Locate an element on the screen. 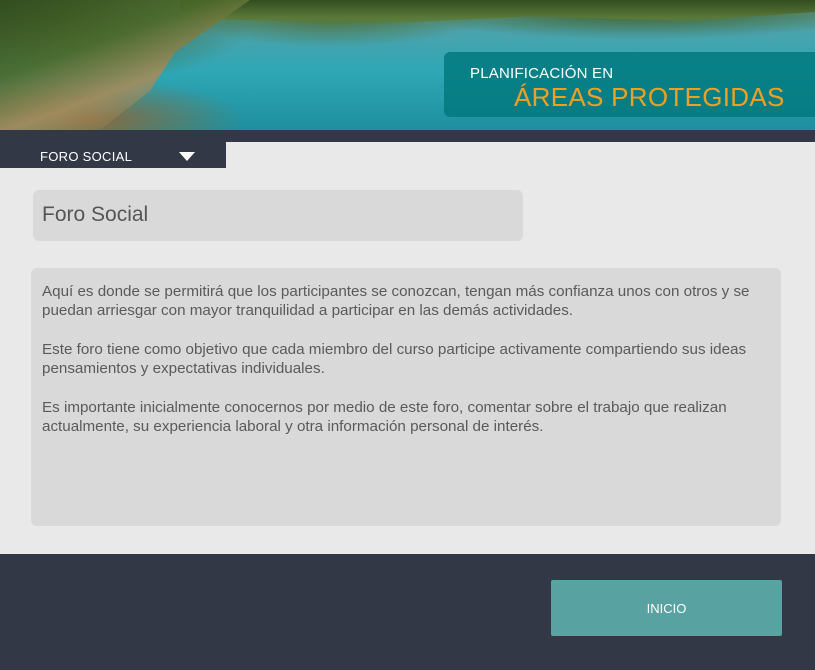 The image size is (815, 670). banner-shore is located at coordinates (125, 65).